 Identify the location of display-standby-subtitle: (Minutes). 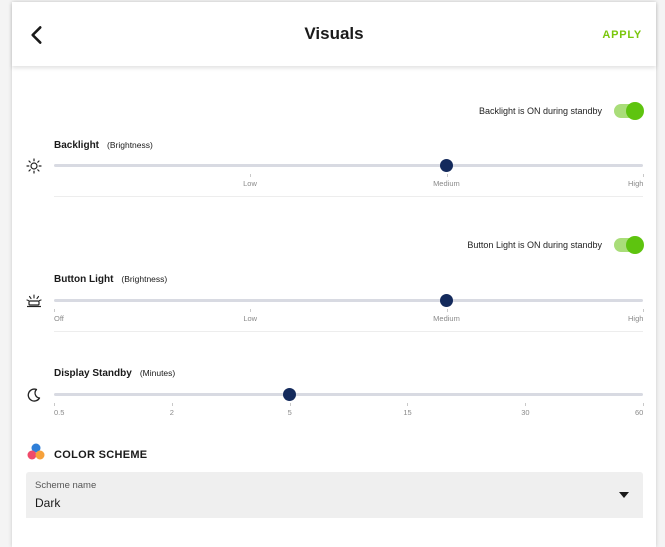
(157, 373).